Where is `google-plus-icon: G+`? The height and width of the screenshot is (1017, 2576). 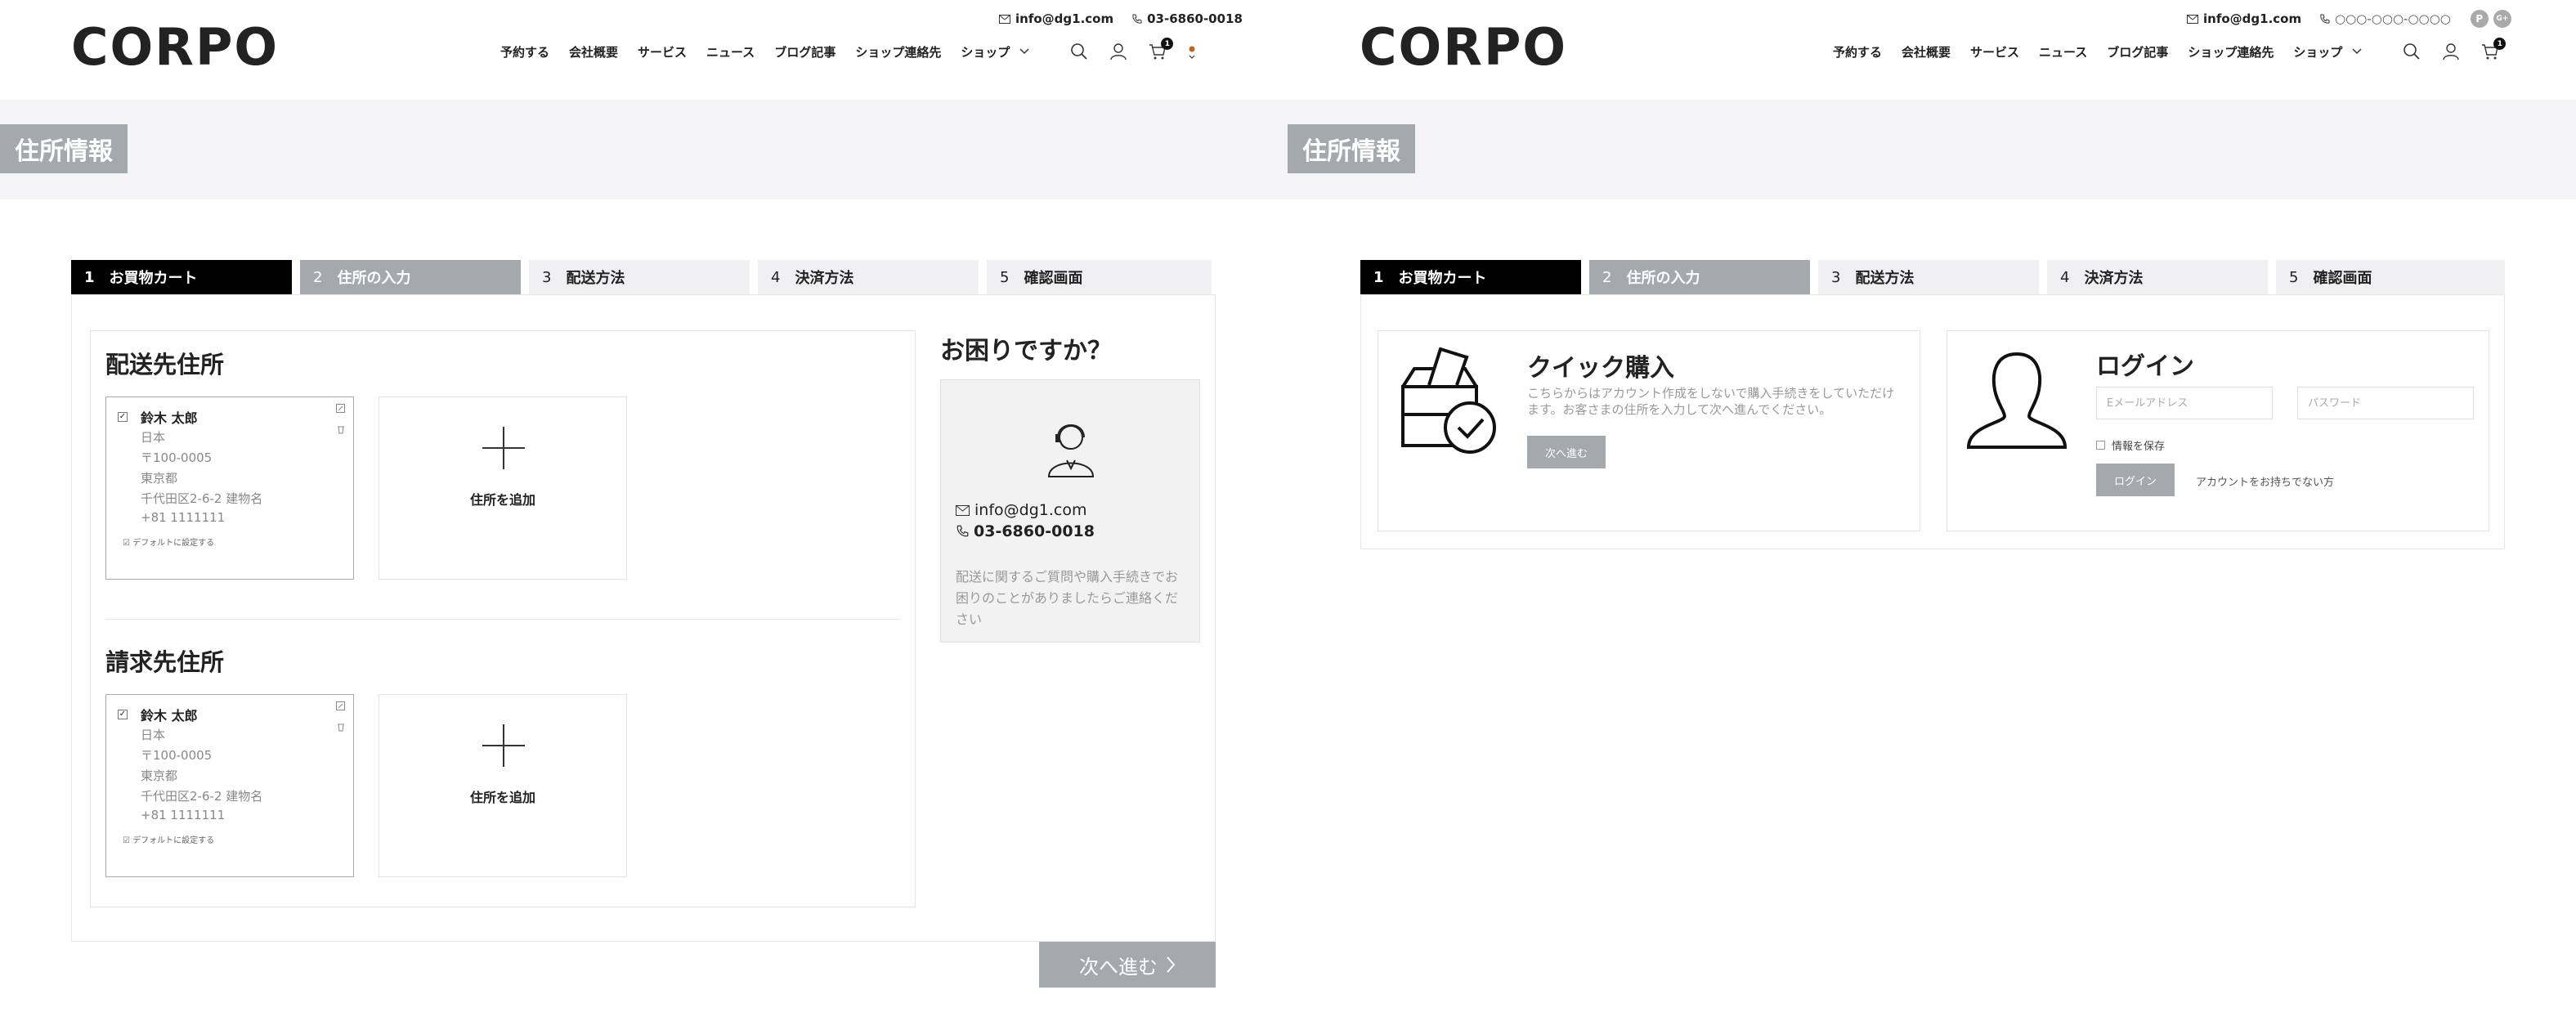
google-plus-icon: G+ is located at coordinates (2502, 19).